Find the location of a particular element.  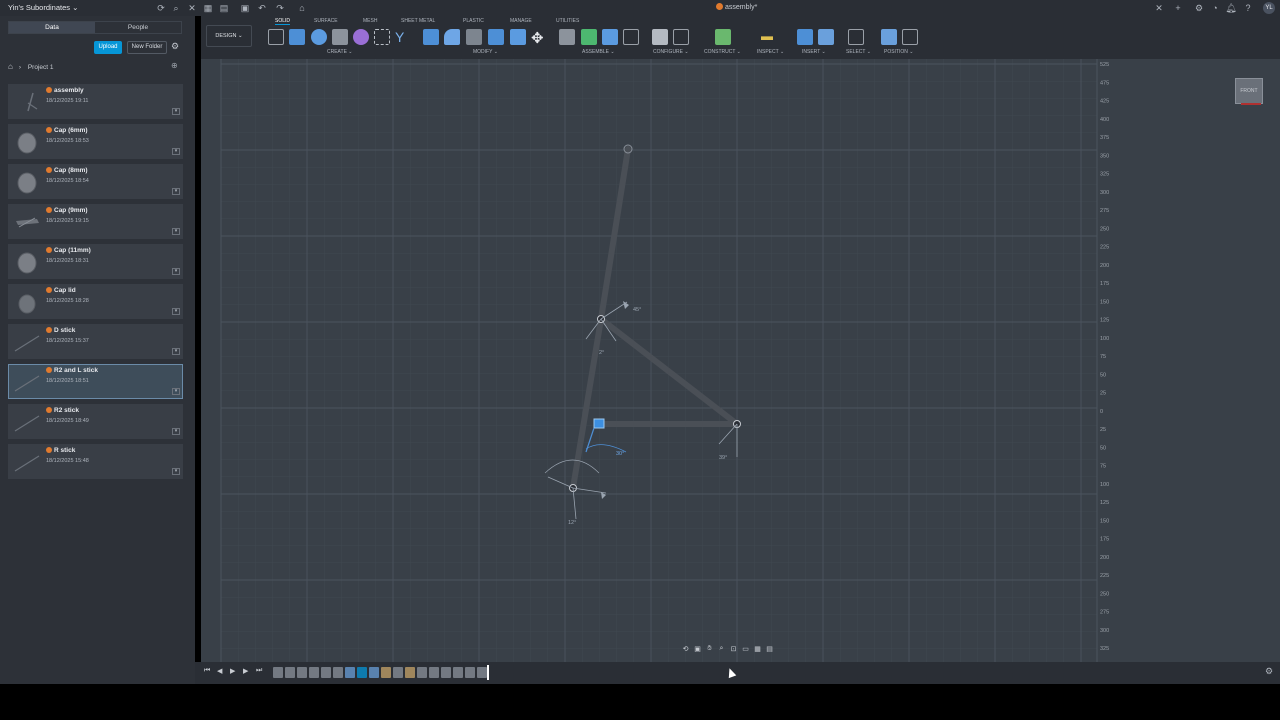

timeline-marker is located at coordinates (488, 672).